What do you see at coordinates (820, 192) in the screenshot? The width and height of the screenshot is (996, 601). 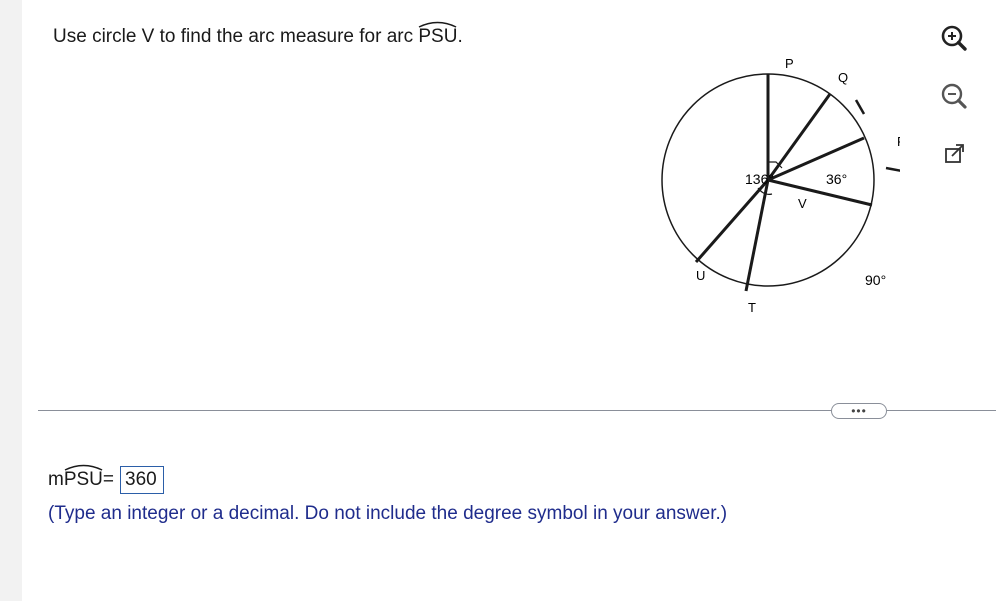 I see `radius-vs` at bounding box center [820, 192].